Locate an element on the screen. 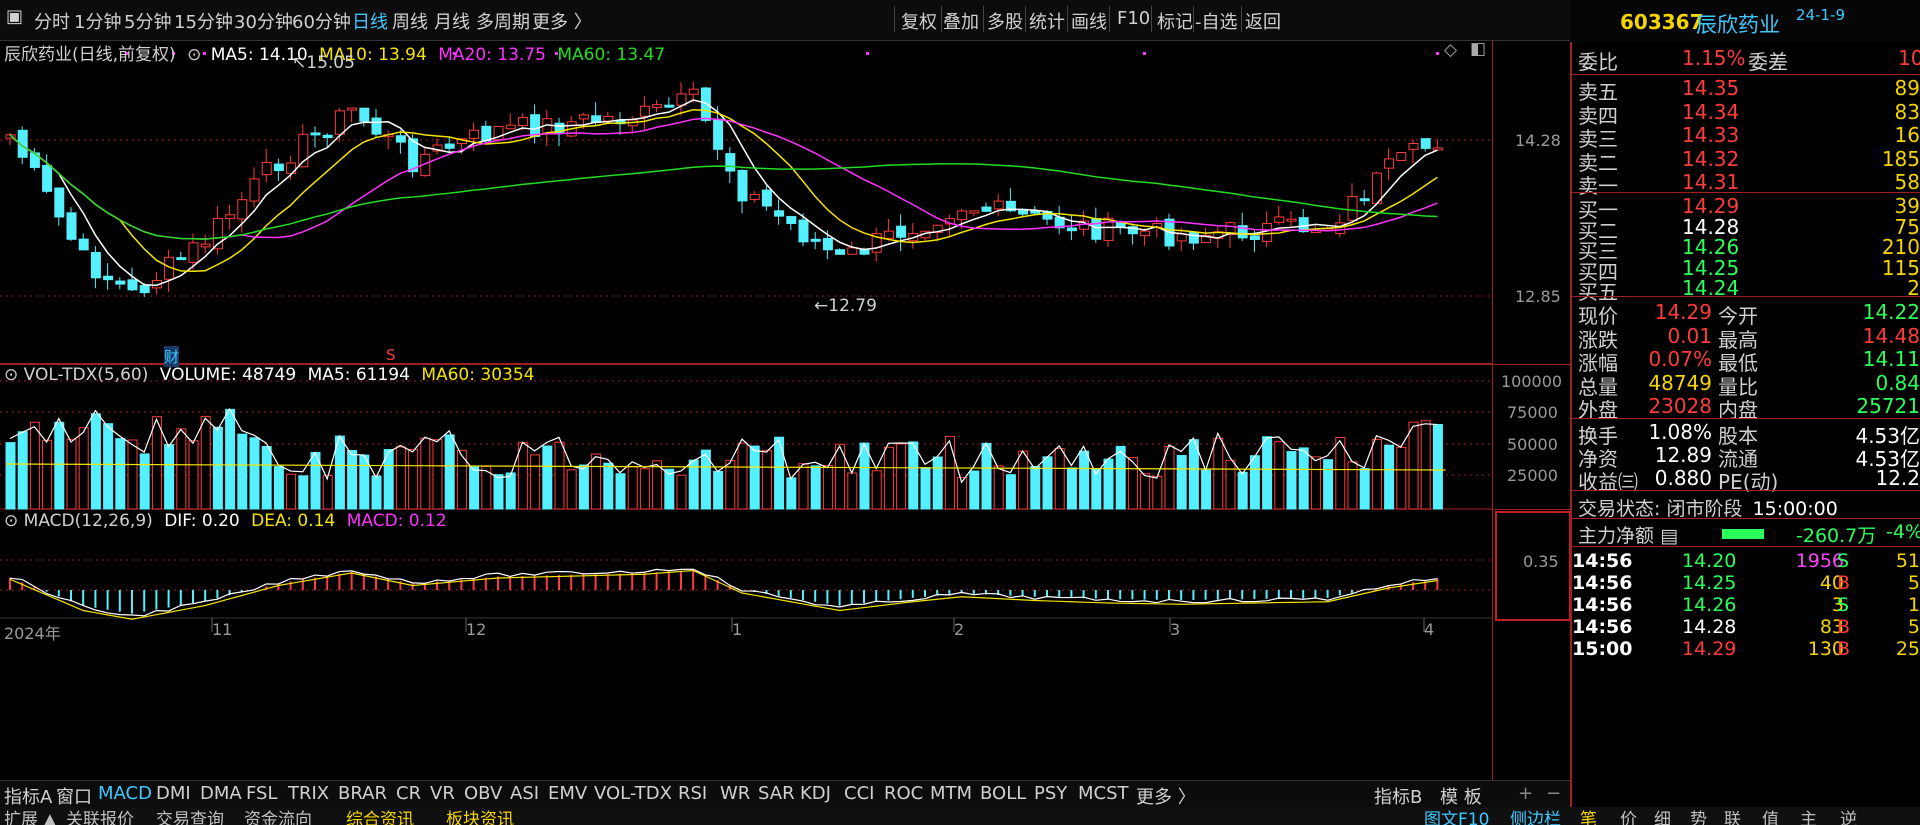 Image resolution: width=1920 pixels, height=825 pixels. fuquan-button: 复权 is located at coordinates (919, 21).